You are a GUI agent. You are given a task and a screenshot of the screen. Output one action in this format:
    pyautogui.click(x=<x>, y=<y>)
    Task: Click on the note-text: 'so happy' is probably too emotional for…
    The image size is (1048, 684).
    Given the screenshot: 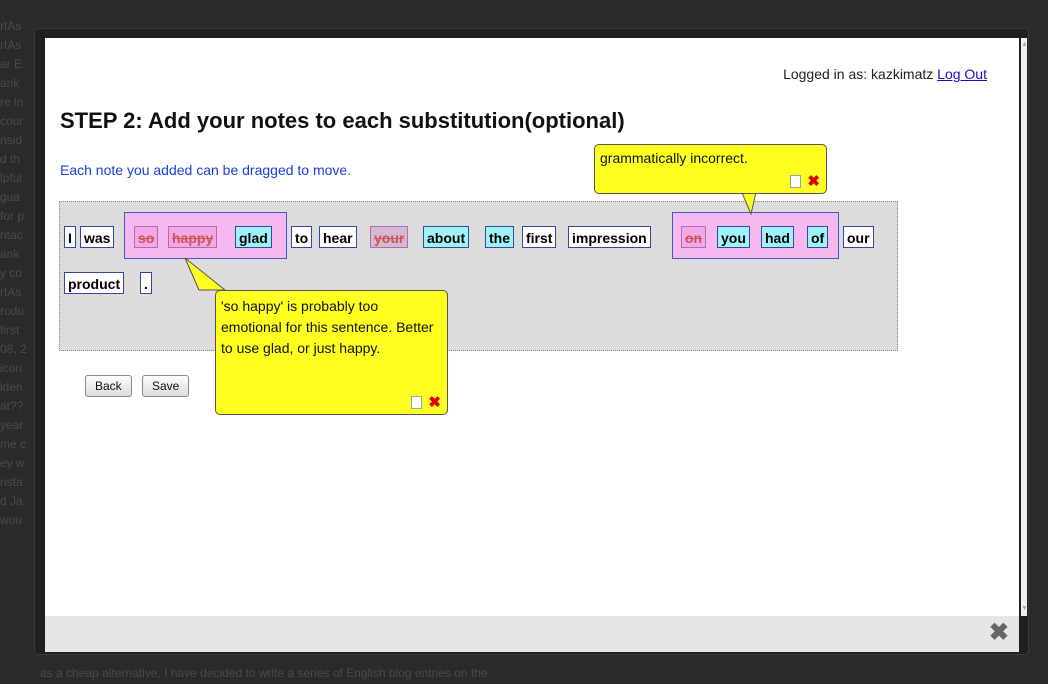 What is the action you would take?
    pyautogui.click(x=327, y=327)
    